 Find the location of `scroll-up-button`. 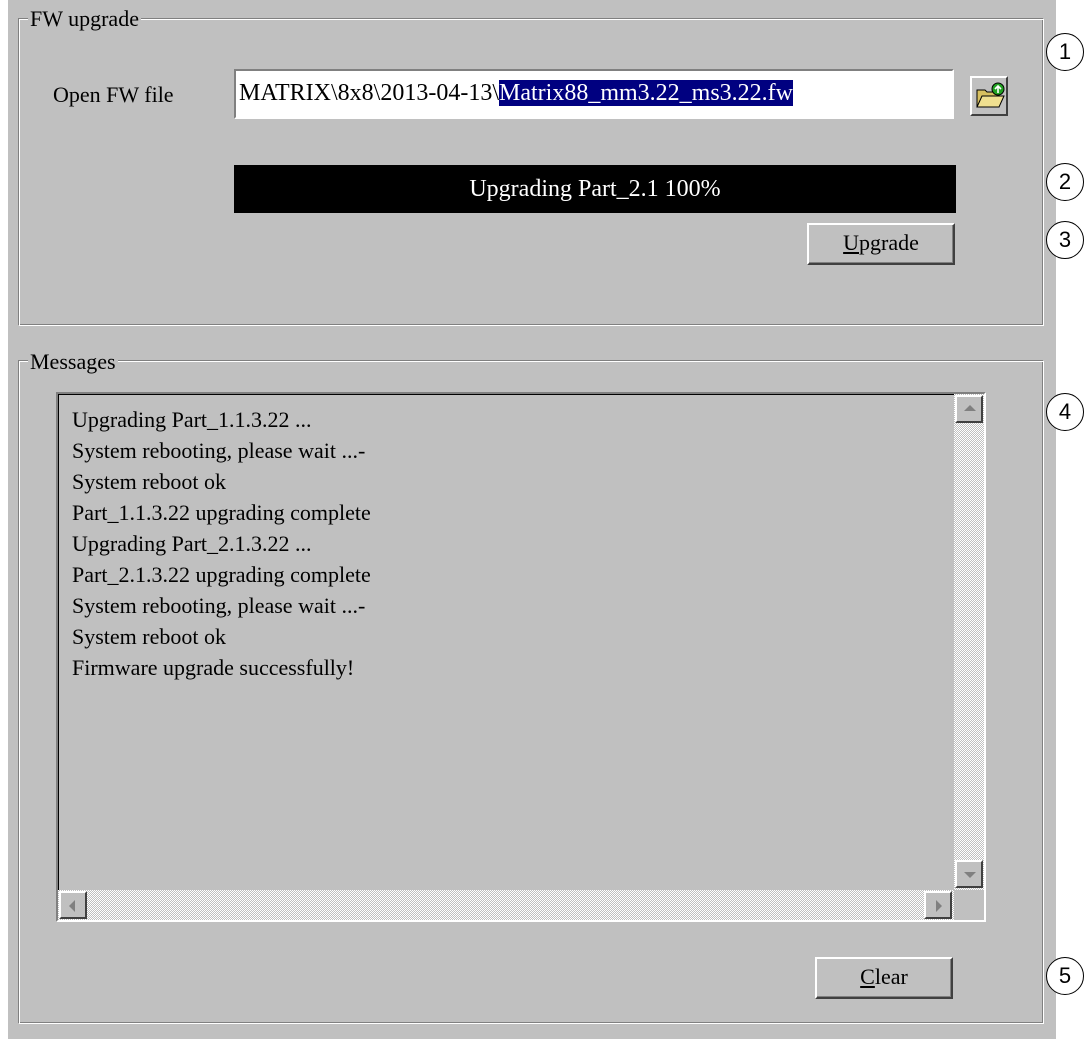

scroll-up-button is located at coordinates (969, 409).